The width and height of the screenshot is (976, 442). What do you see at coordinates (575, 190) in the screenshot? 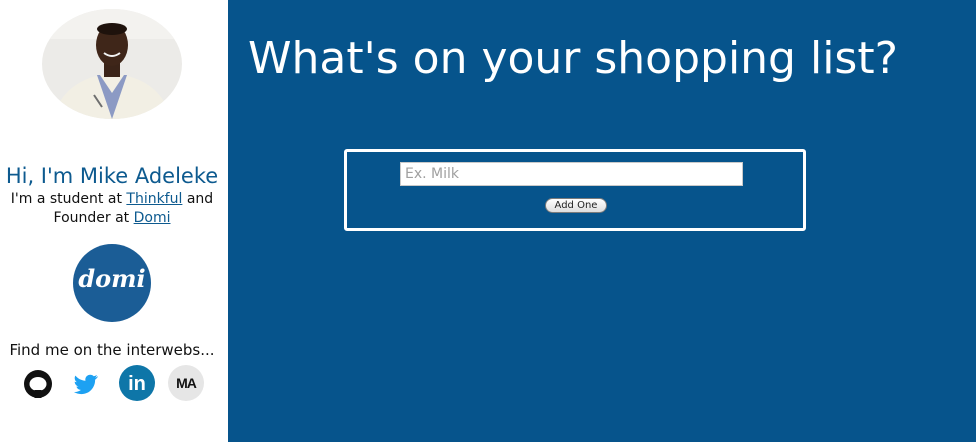
I see `add-item-form: Add One` at bounding box center [575, 190].